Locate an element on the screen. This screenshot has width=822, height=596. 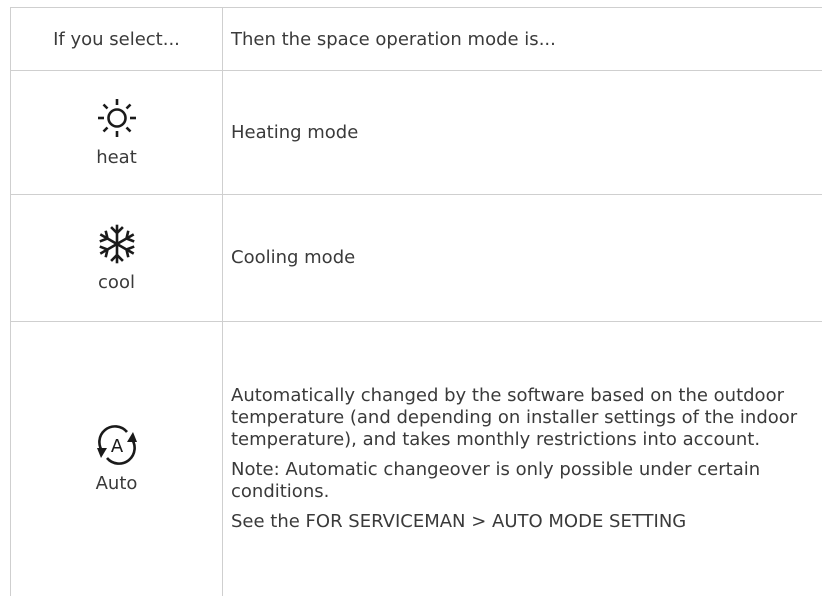
cool-selection-cell: cool is located at coordinates (116, 258).